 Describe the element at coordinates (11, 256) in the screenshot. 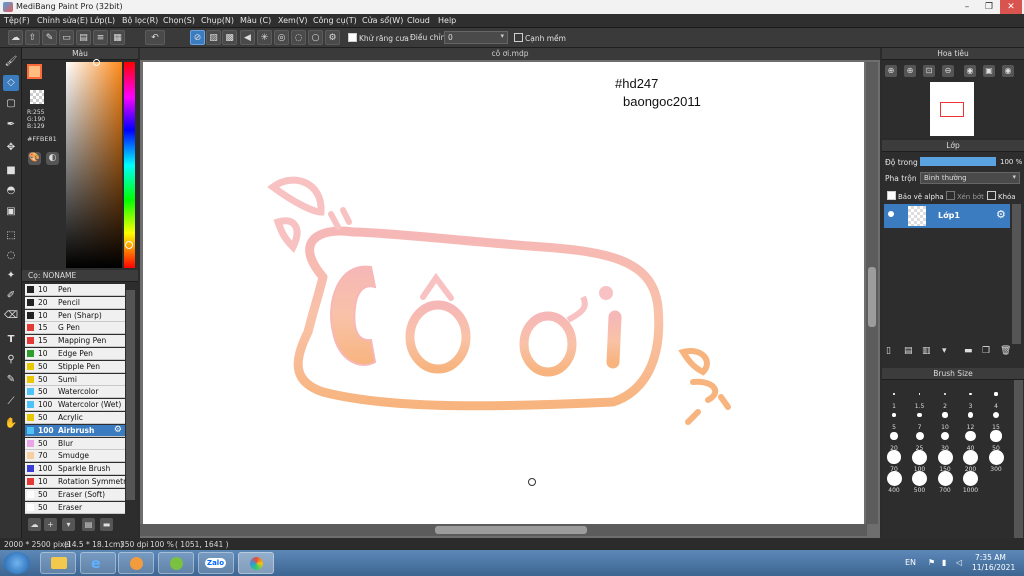

I see `lasso-tool-icon: ◌` at that location.